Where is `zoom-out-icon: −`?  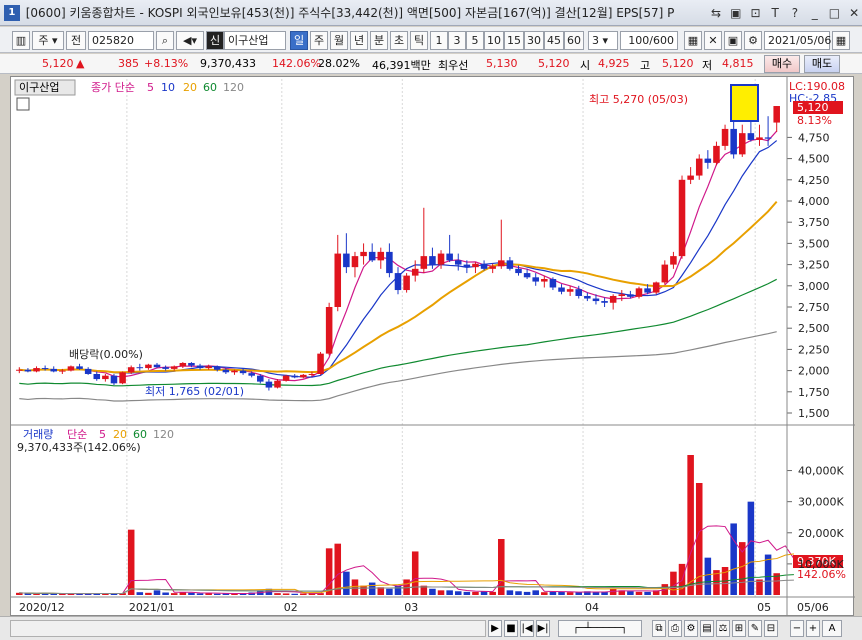 zoom-out-icon: − is located at coordinates (797, 628).